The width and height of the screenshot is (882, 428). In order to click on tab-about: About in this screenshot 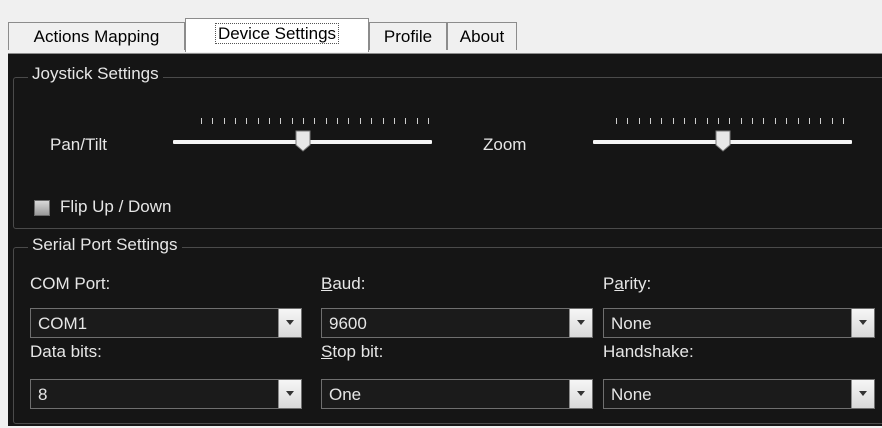, I will do `click(482, 36)`.